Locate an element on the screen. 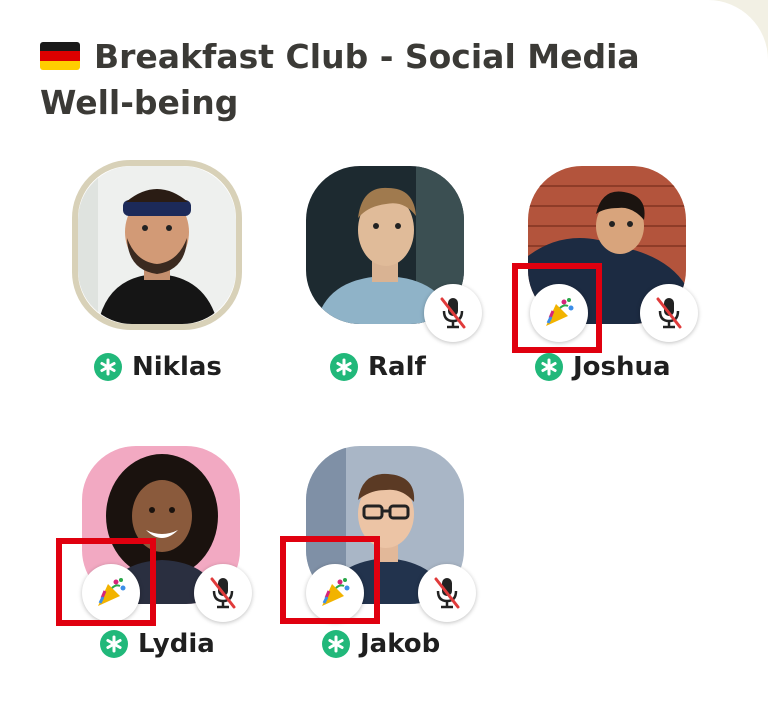  speaker-name: Ralf is located at coordinates (397, 367).